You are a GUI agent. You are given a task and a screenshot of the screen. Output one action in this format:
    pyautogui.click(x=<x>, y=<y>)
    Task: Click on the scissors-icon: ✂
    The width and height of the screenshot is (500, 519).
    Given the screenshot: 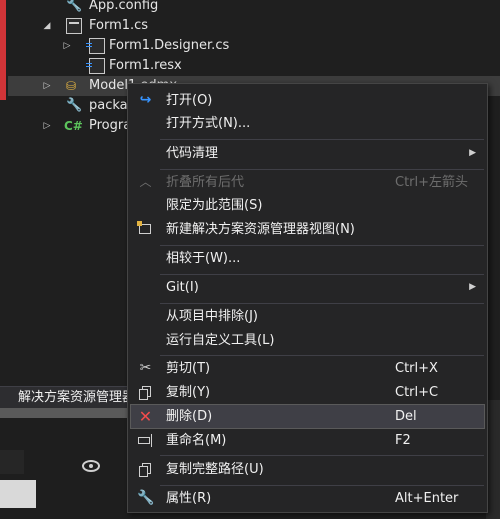 What is the action you would take?
    pyautogui.click(x=145, y=368)
    